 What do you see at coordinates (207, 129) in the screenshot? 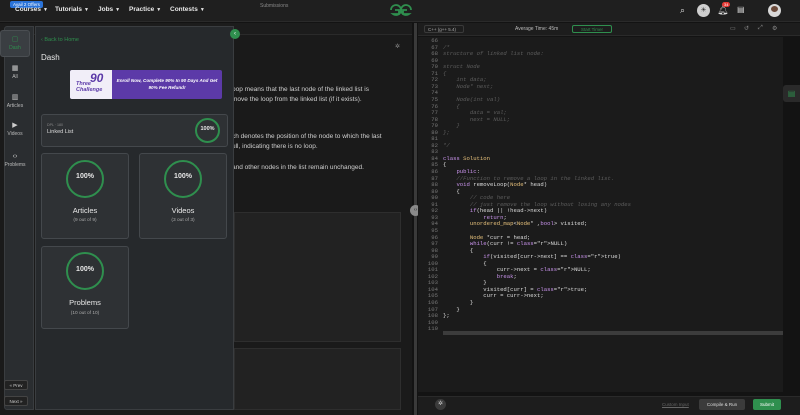
I see `progress-percent: 100%` at bounding box center [207, 129].